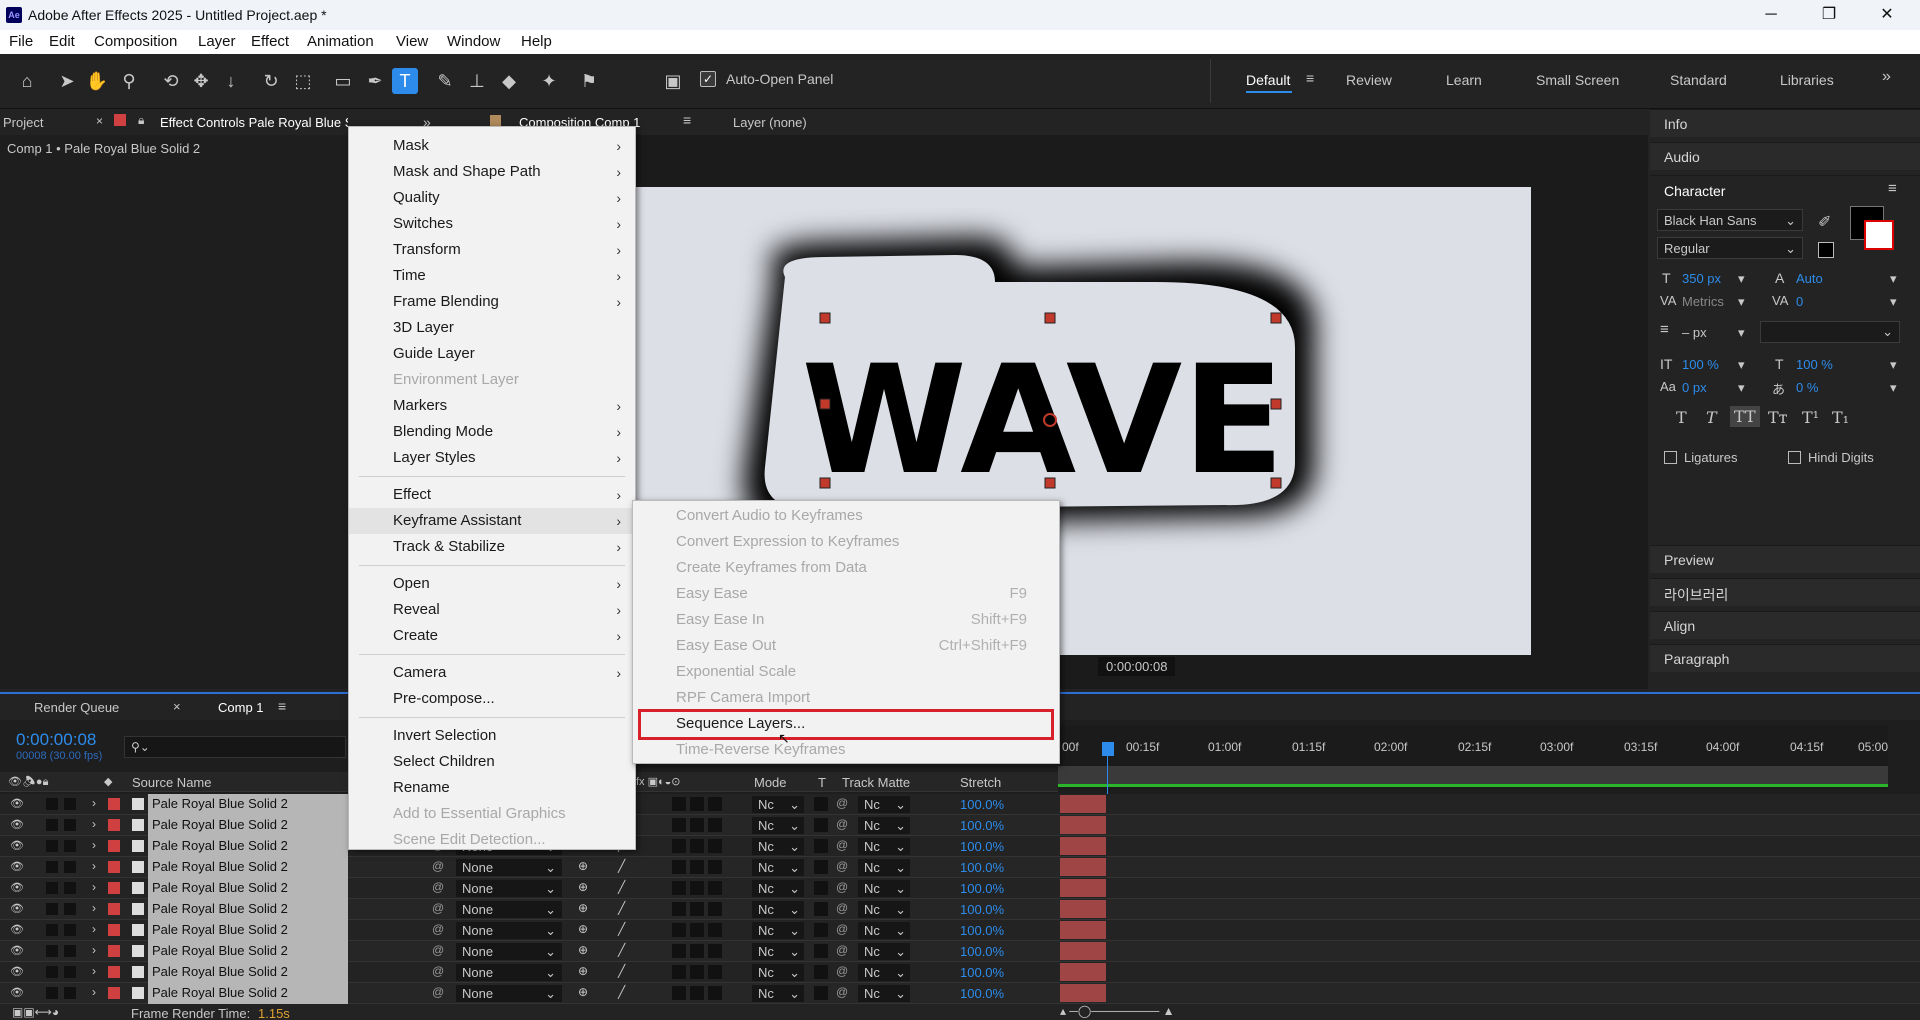 The image size is (1920, 1020). What do you see at coordinates (56, 740) in the screenshot?
I see `current-time: 0:00:00:08` at bounding box center [56, 740].